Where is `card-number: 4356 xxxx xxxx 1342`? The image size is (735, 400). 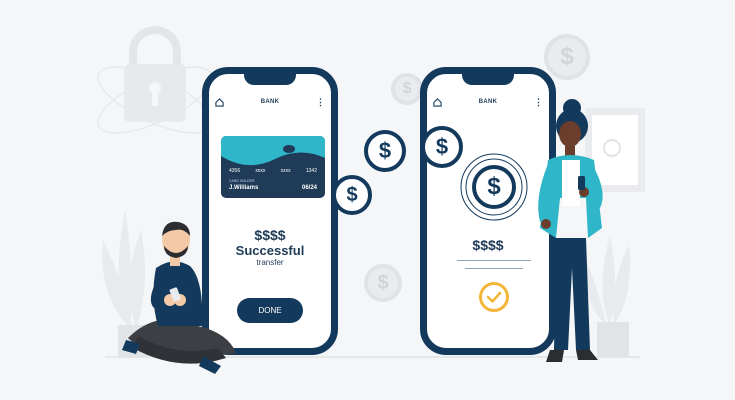 card-number: 4356 xxxx xxxx 1342 is located at coordinates (273, 171).